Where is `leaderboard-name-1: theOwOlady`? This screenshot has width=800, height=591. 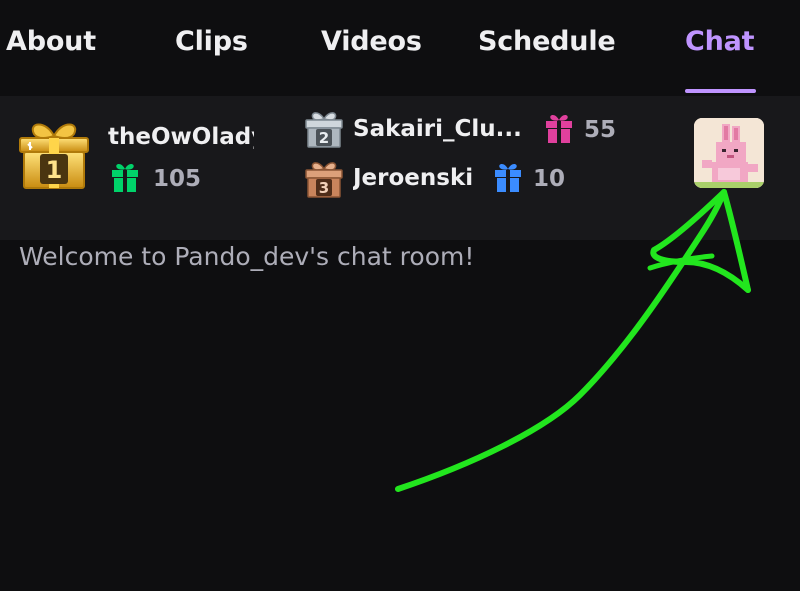 leaderboard-name-1: theOwOlady is located at coordinates (181, 137).